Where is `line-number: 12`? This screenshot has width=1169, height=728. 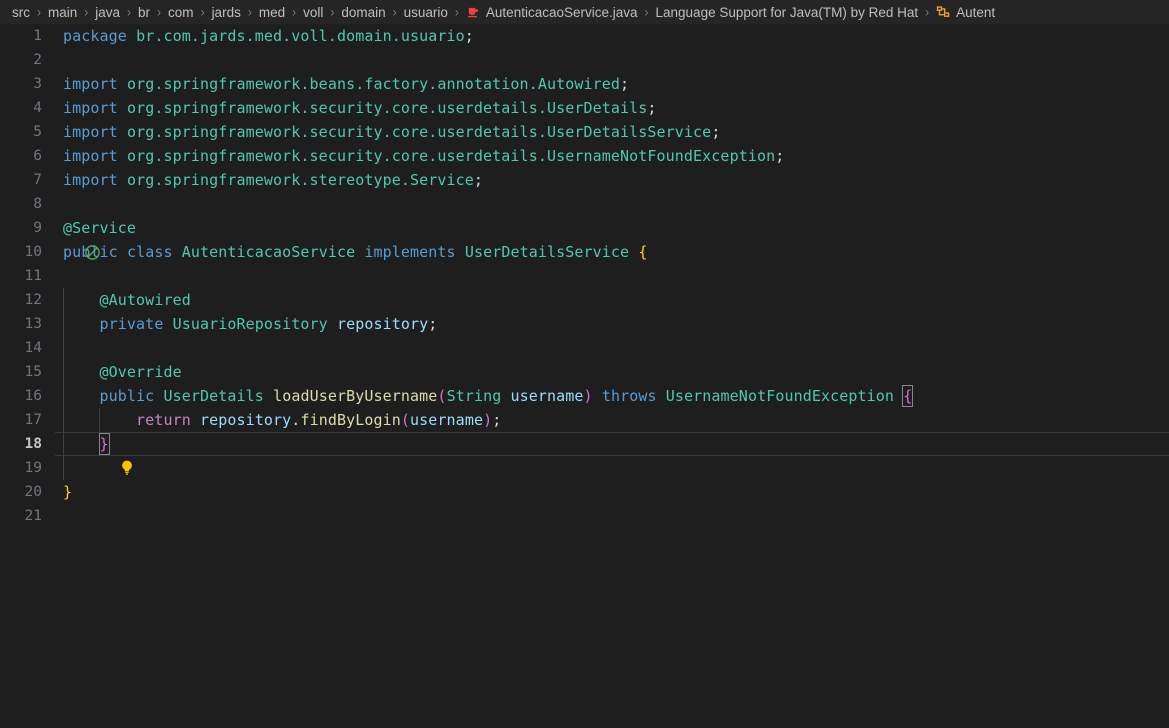 line-number: 12 is located at coordinates (33, 300).